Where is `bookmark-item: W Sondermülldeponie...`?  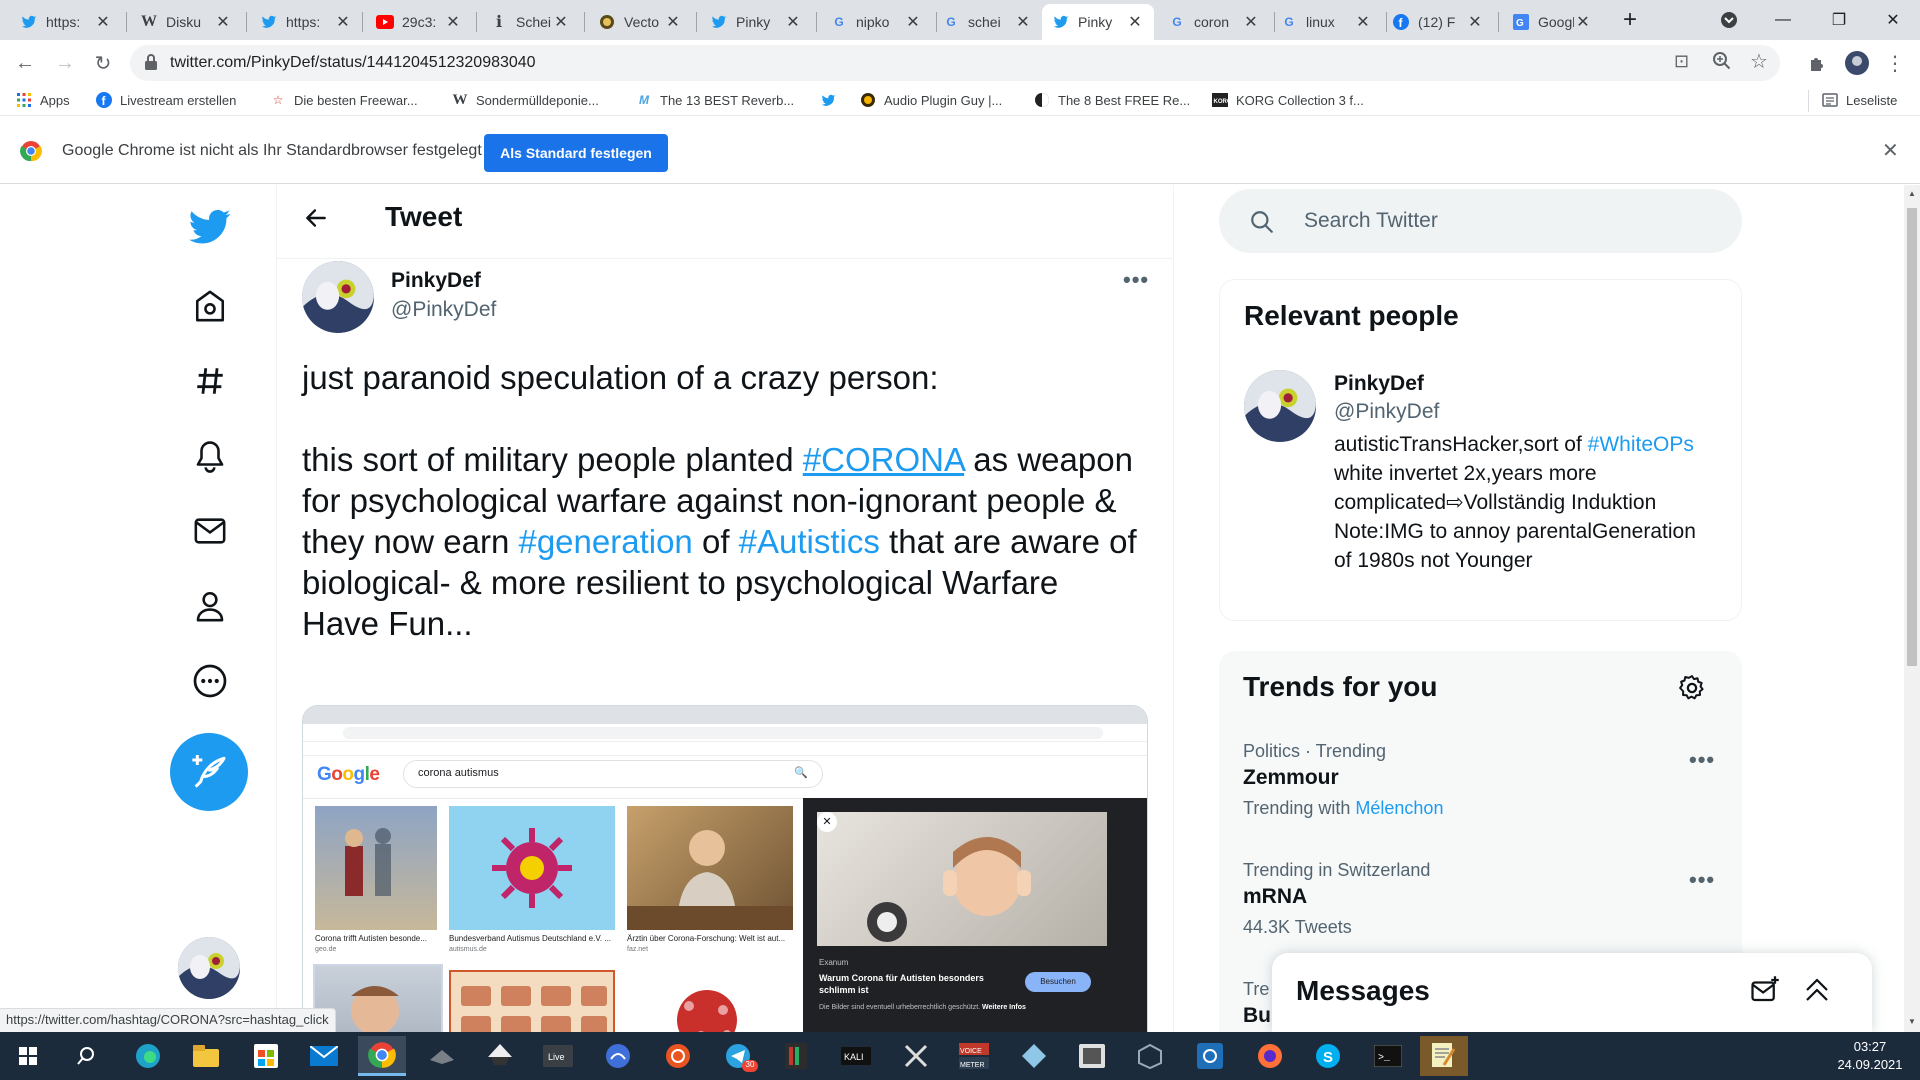 bookmark-item: W Sondermülldeponie... is located at coordinates (525, 100).